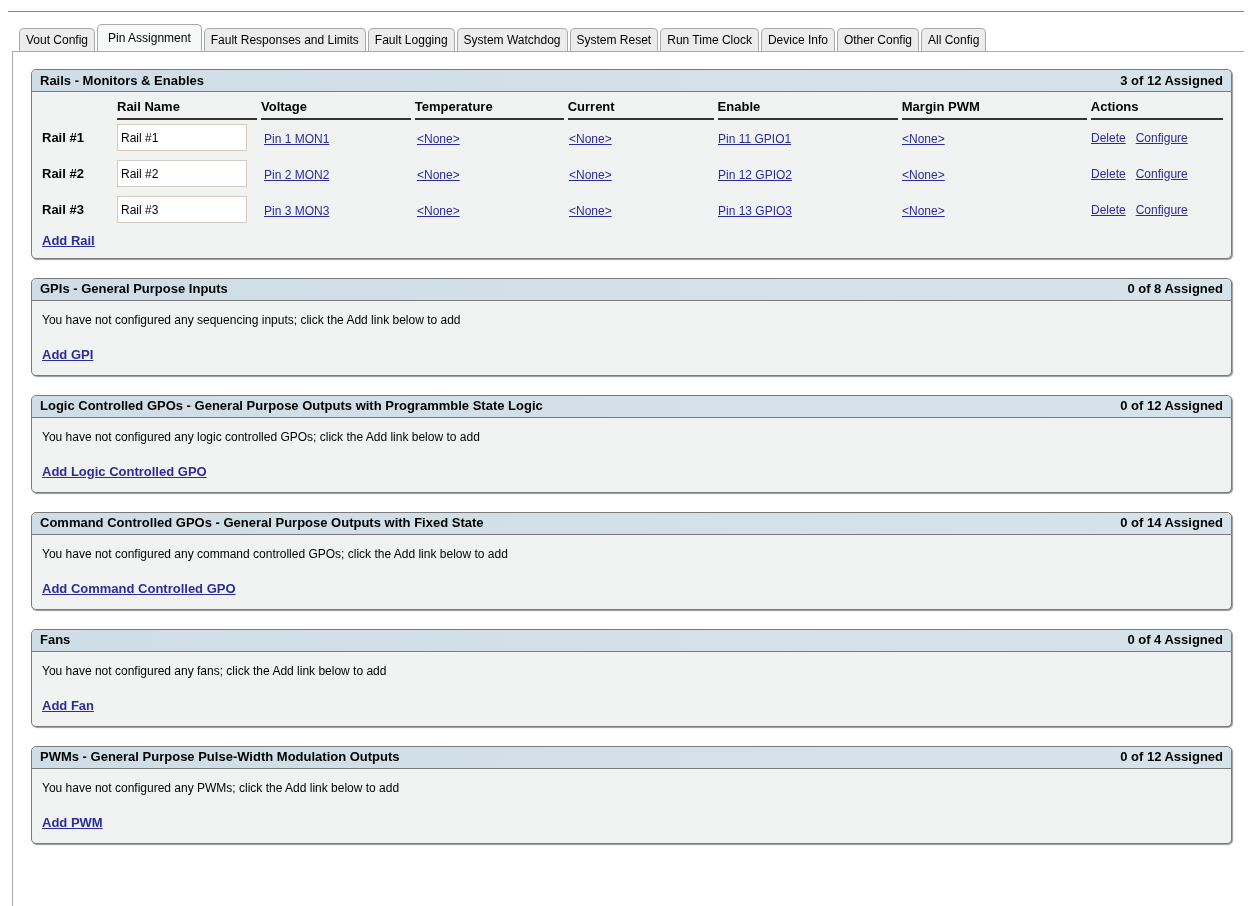  I want to click on rail-name-field: Rail #2, so click(182, 173).